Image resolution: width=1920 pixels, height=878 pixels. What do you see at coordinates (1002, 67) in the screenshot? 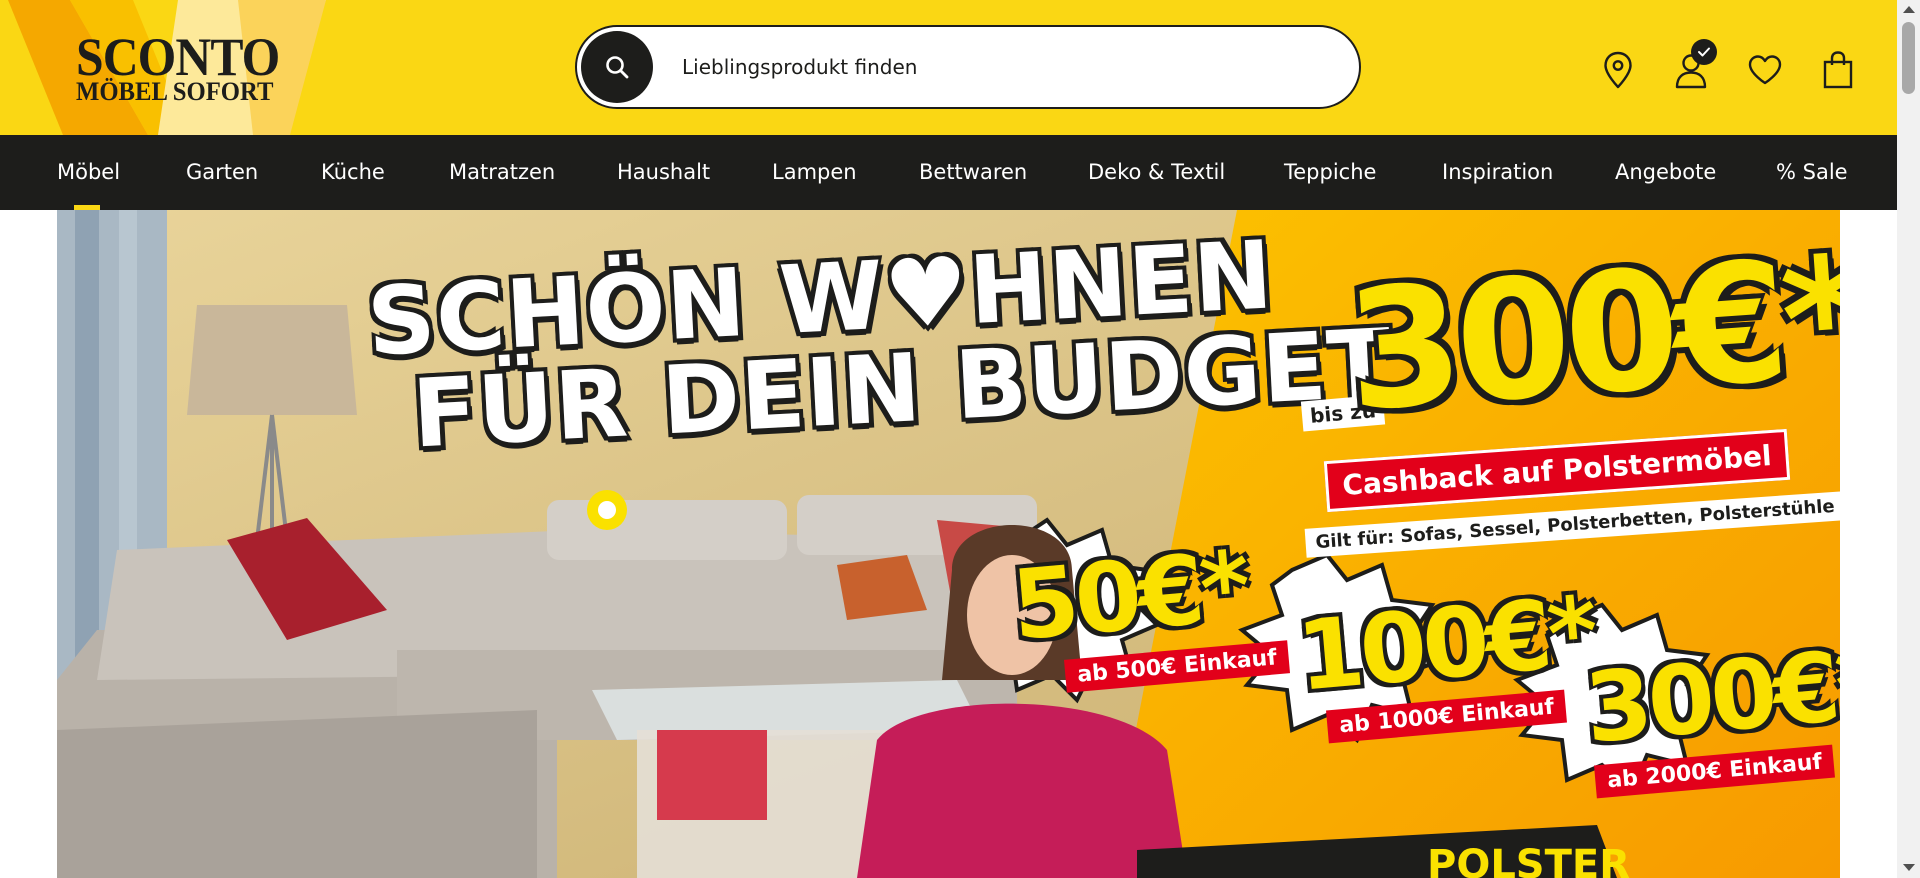
I see `search-input` at bounding box center [1002, 67].